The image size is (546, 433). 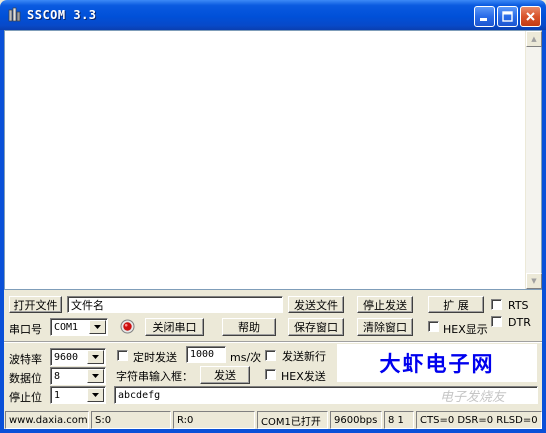 I want to click on data-bits-dropdown-button, so click(x=95, y=376).